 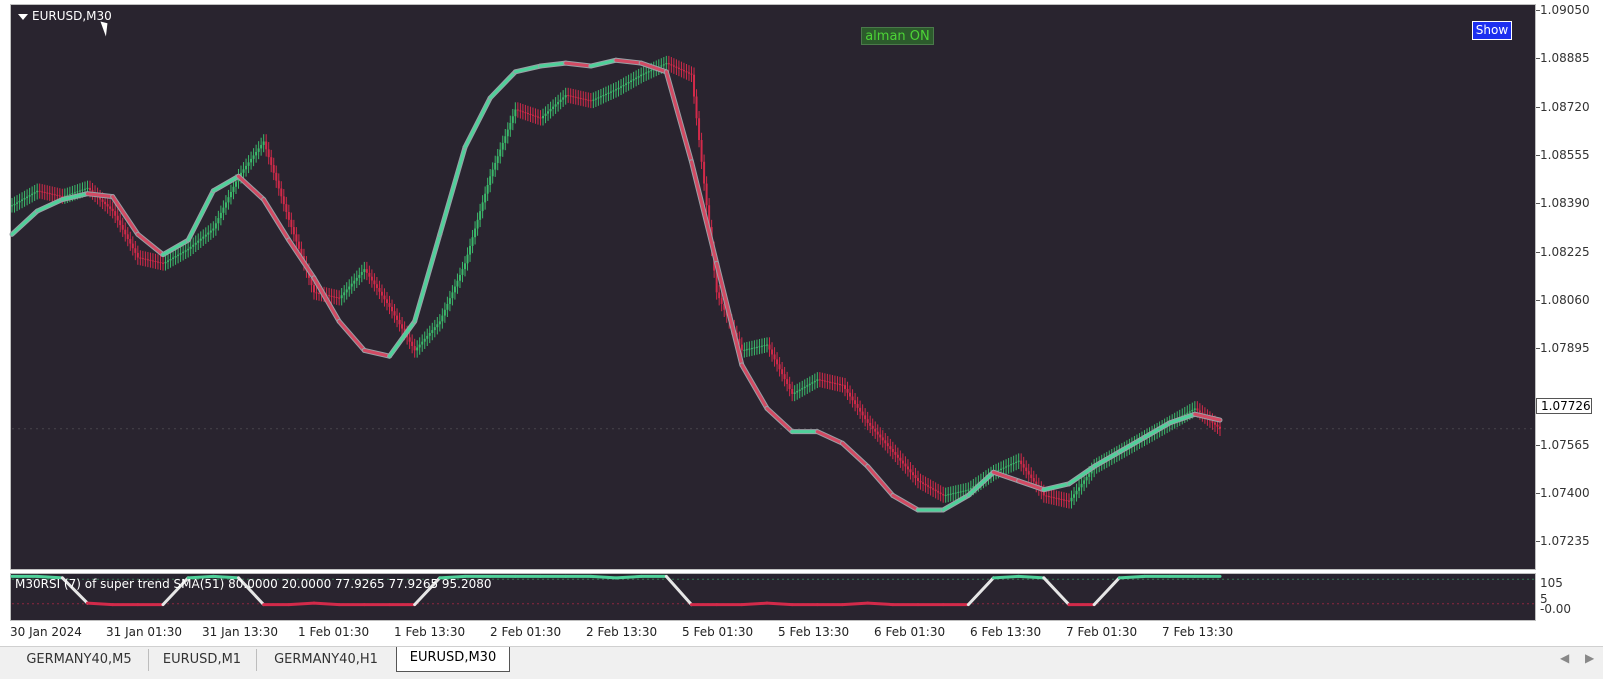 What do you see at coordinates (910, 632) in the screenshot?
I see `time-tick-label: 6 Feb 01:30` at bounding box center [910, 632].